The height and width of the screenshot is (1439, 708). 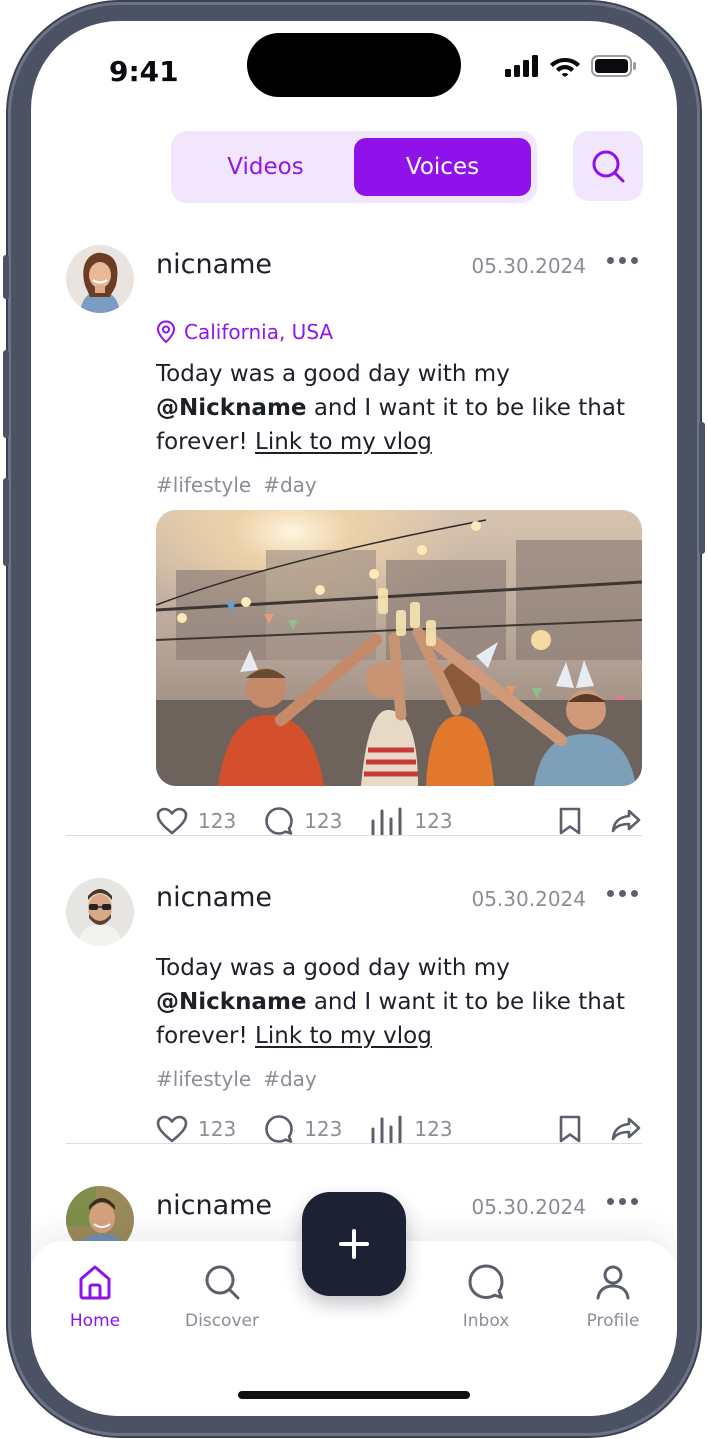 I want to click on status-time: 9:41, so click(x=144, y=71).